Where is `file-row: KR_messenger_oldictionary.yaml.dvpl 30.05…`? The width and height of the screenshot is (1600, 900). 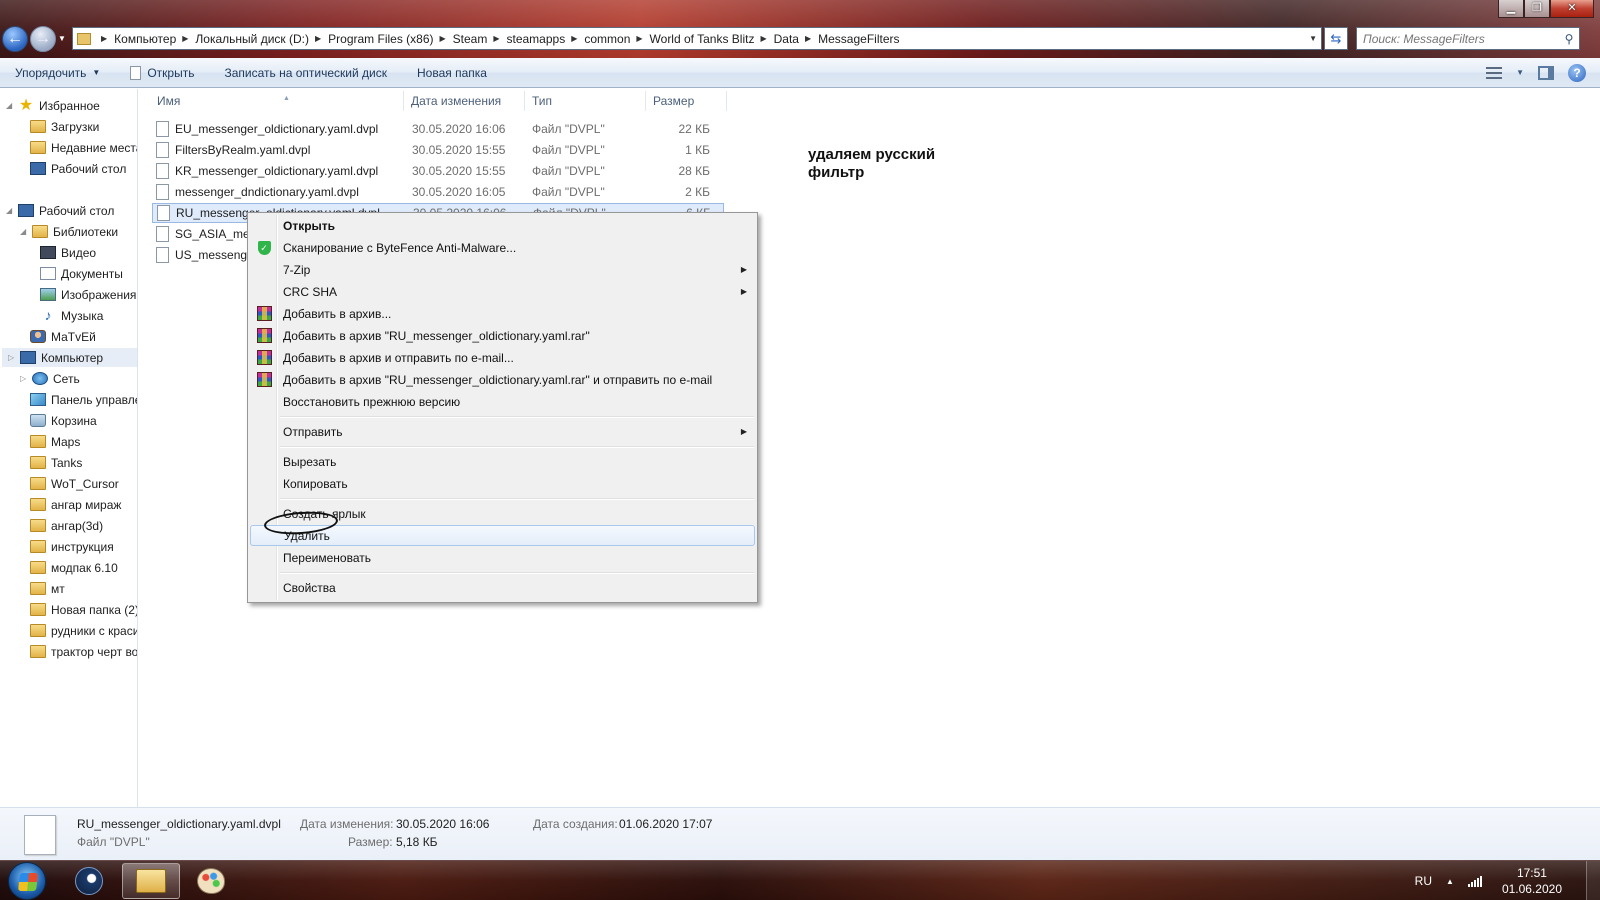
file-row: KR_messenger_oldictionary.yaml.dvpl 30.05… is located at coordinates (438, 171).